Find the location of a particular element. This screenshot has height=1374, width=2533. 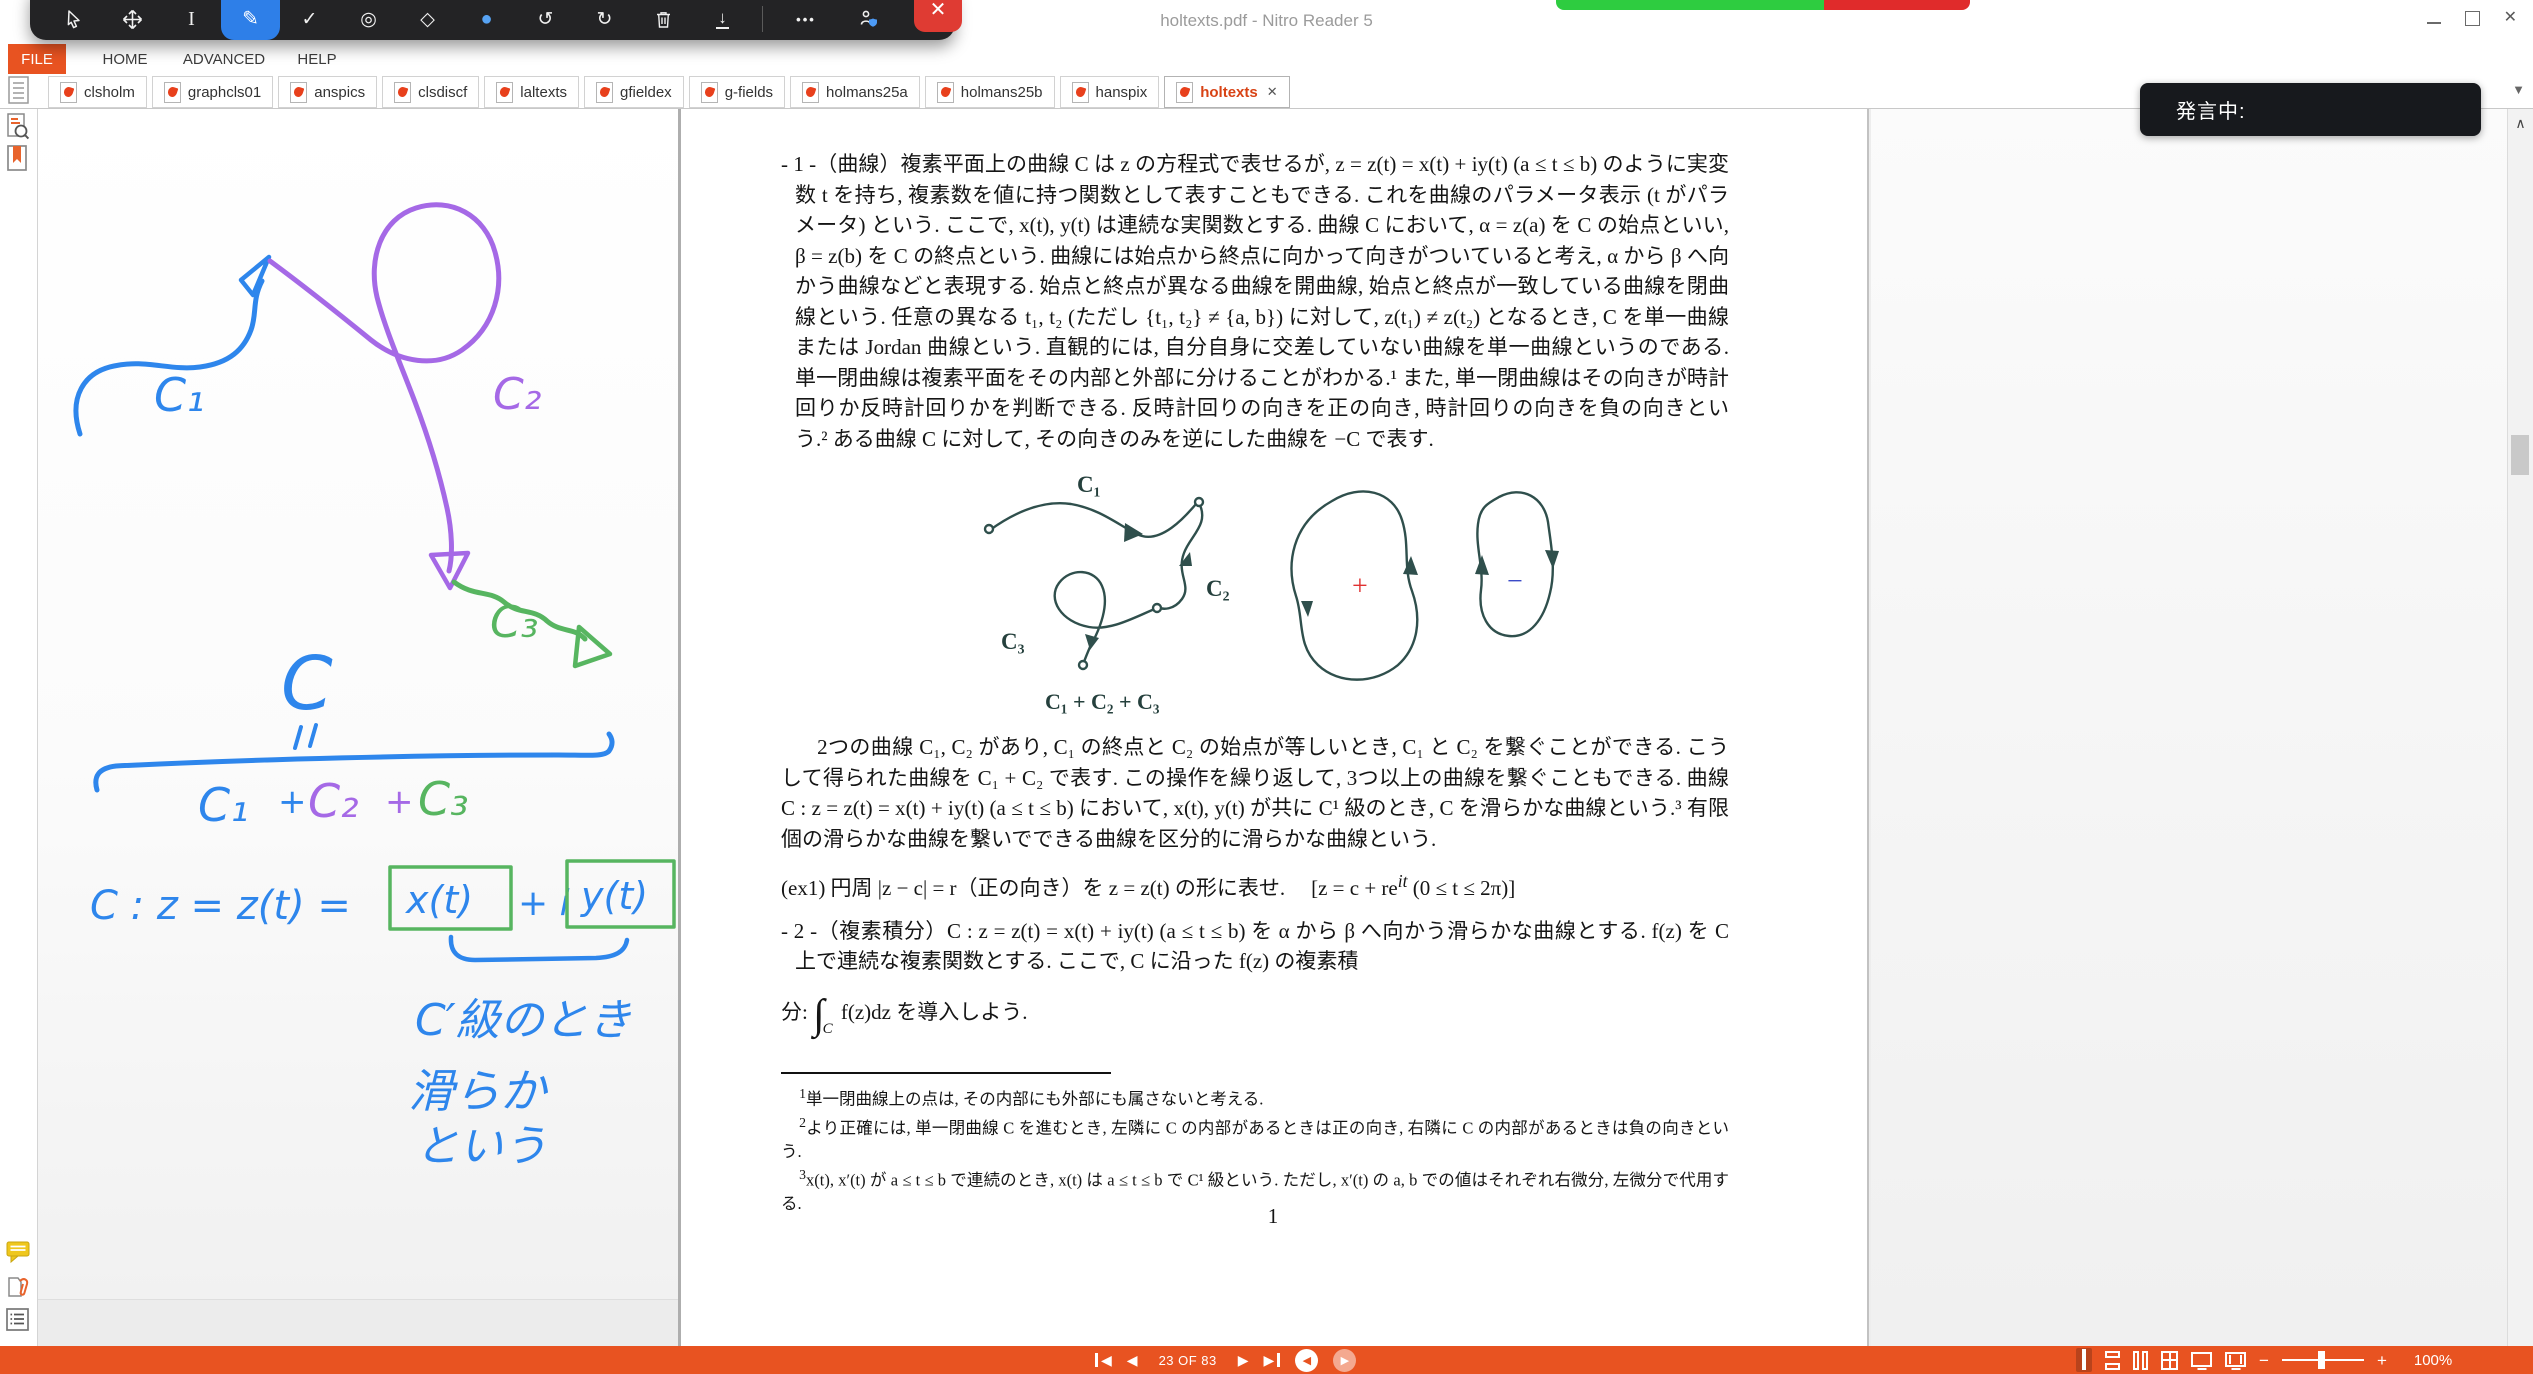

zoom-slider is located at coordinates (2322, 1360).